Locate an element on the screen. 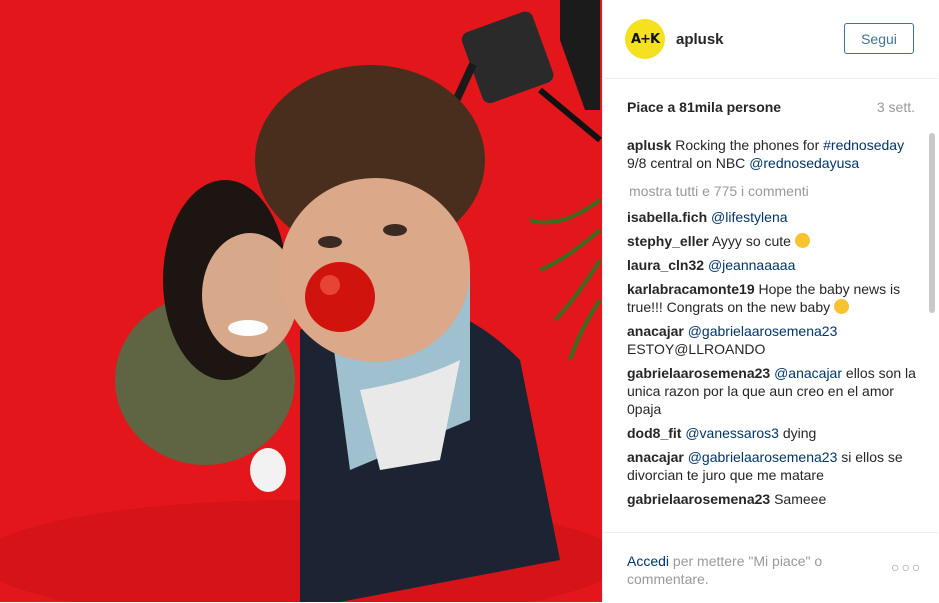 This screenshot has width=939, height=603. comment-mention: @jeannaaaaa is located at coordinates (751, 265).